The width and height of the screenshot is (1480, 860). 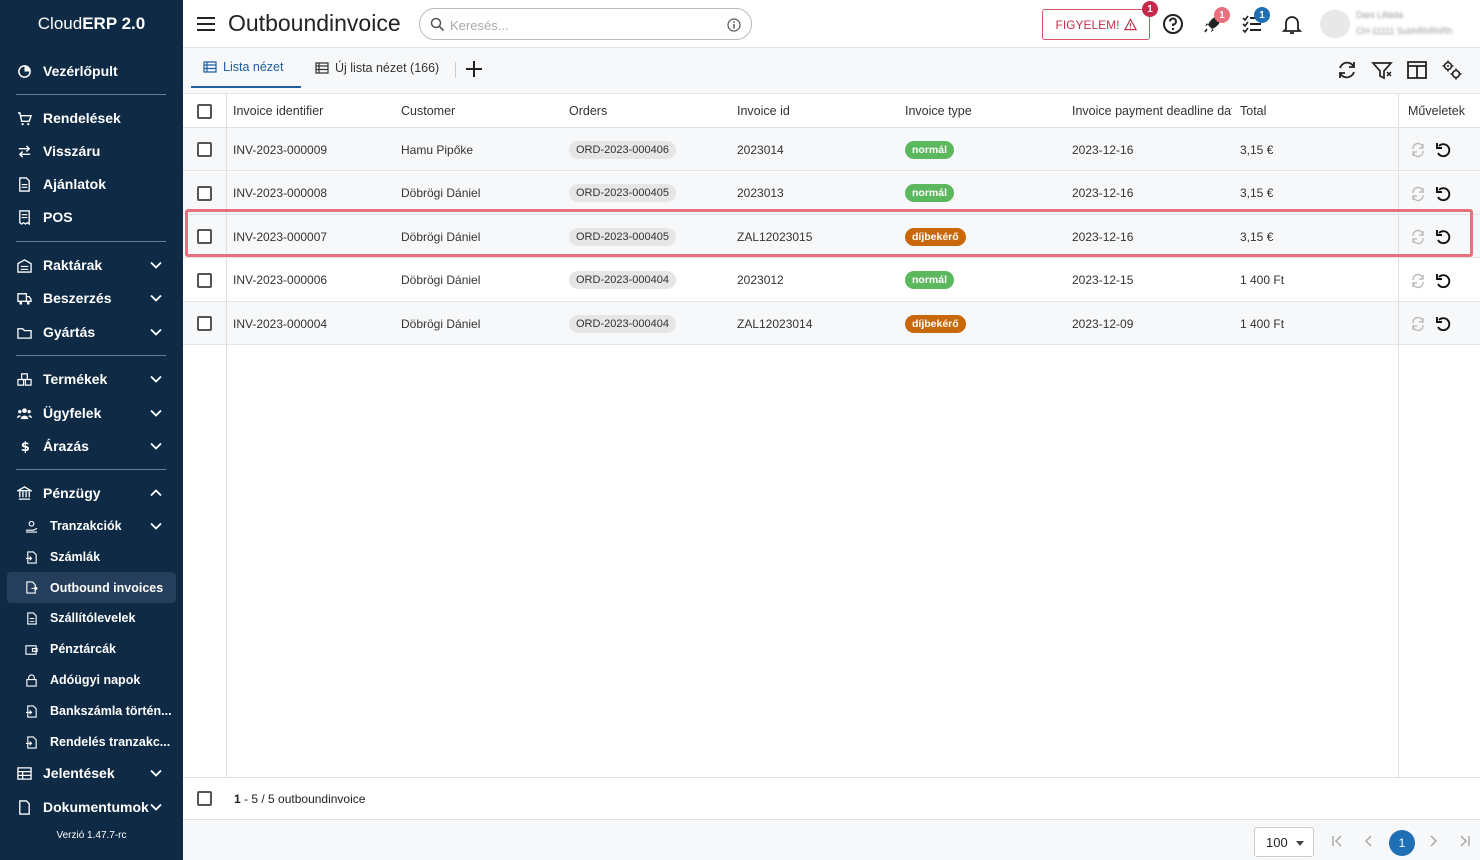 What do you see at coordinates (1465, 841) in the screenshot?
I see `last-page-icon` at bounding box center [1465, 841].